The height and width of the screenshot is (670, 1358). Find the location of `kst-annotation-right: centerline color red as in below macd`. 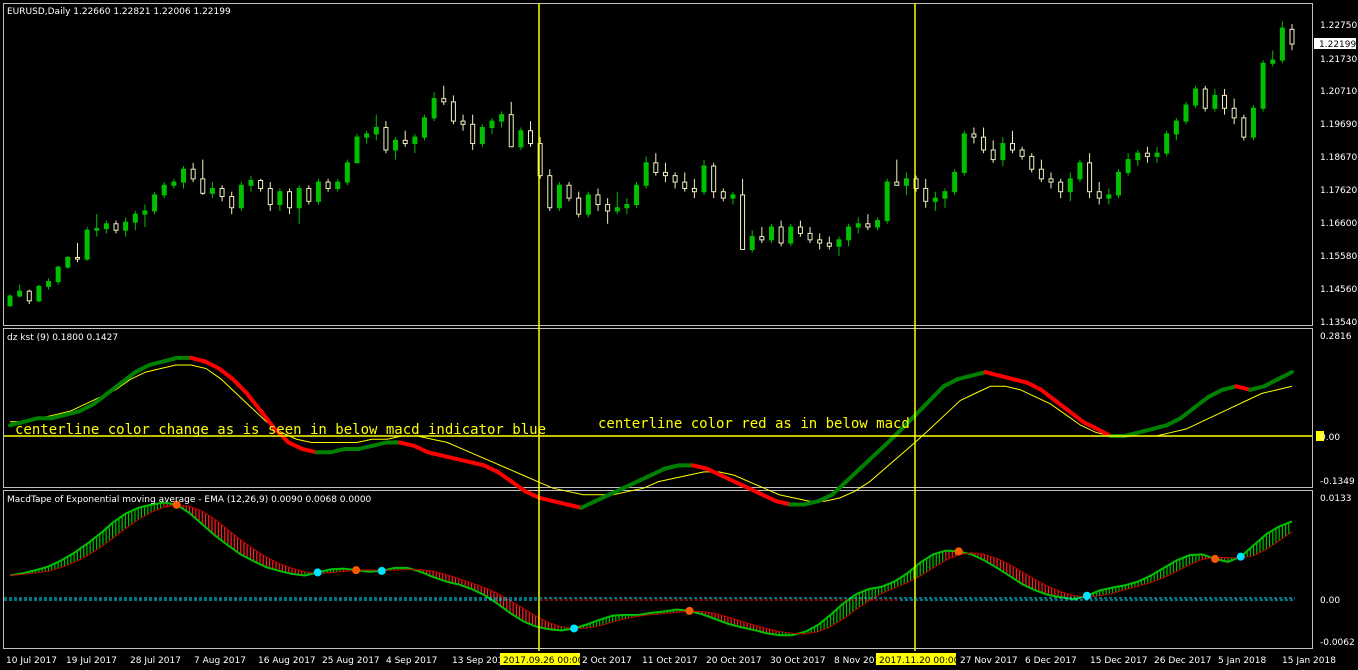

kst-annotation-right: centerline color red as in below macd is located at coordinates (754, 424).